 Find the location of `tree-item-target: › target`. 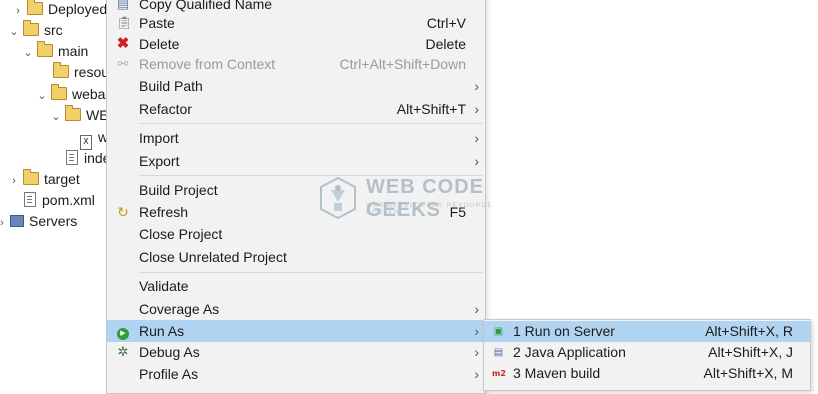

tree-item-target: › target is located at coordinates (44, 179).